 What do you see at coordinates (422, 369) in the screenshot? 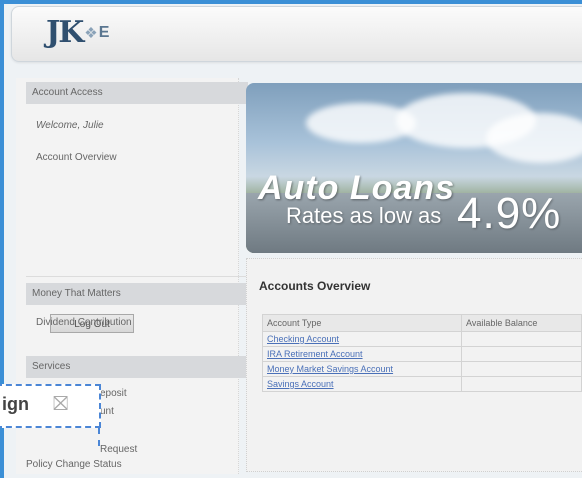
I see `table-row: Money Market Savings Account` at bounding box center [422, 369].